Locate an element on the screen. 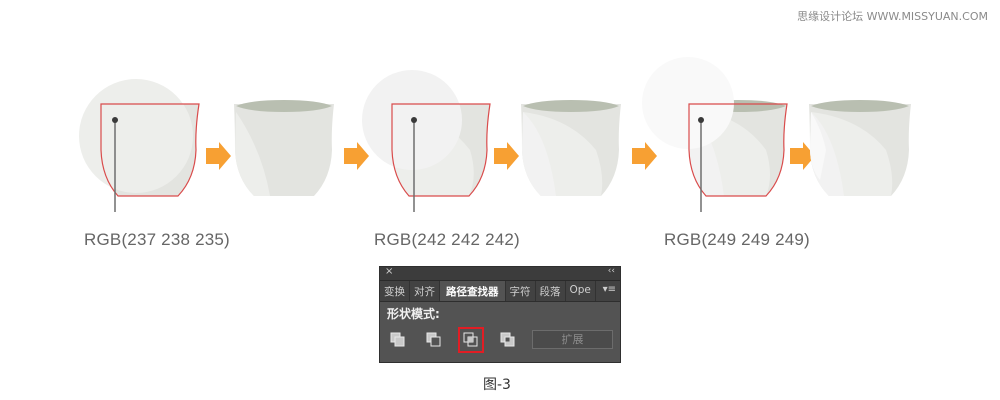 This screenshot has height=400, width=1000. step-3-construction is located at coordinates (715, 134).